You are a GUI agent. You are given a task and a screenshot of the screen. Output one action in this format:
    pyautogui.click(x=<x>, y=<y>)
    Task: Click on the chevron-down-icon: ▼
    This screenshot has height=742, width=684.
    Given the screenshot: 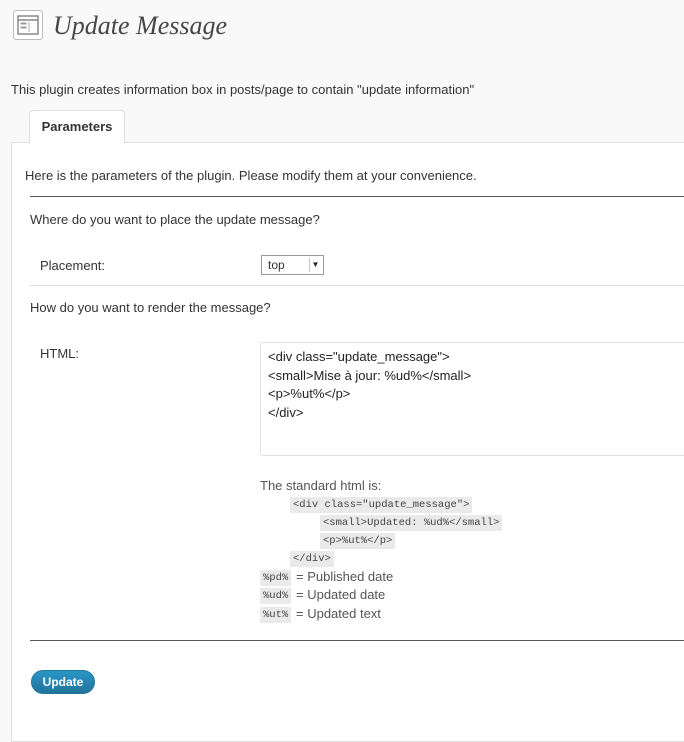 What is the action you would take?
    pyautogui.click(x=315, y=265)
    